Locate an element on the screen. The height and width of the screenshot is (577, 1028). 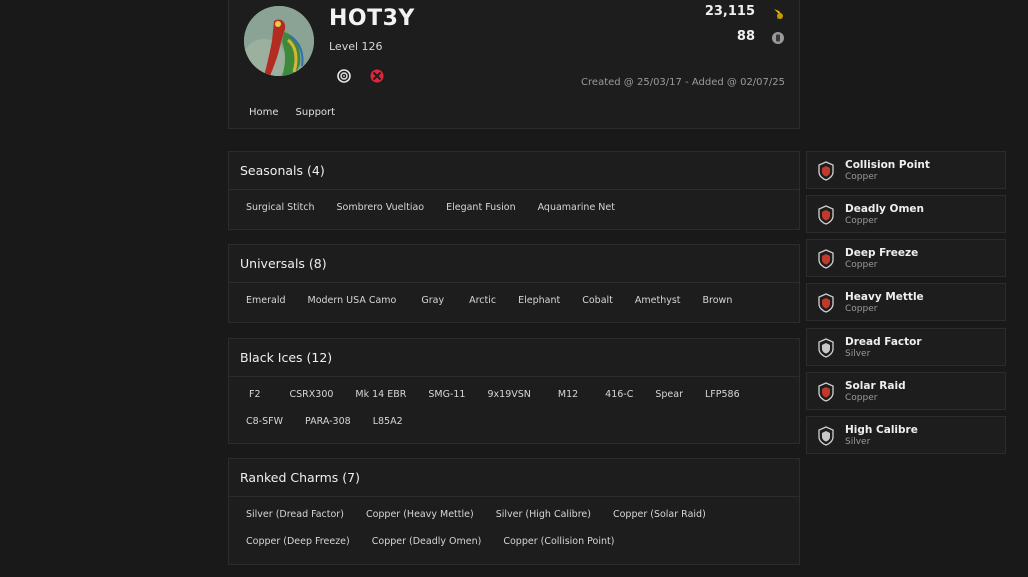
charm-card-collision-point: Collision Point Copper is located at coordinates (906, 170).